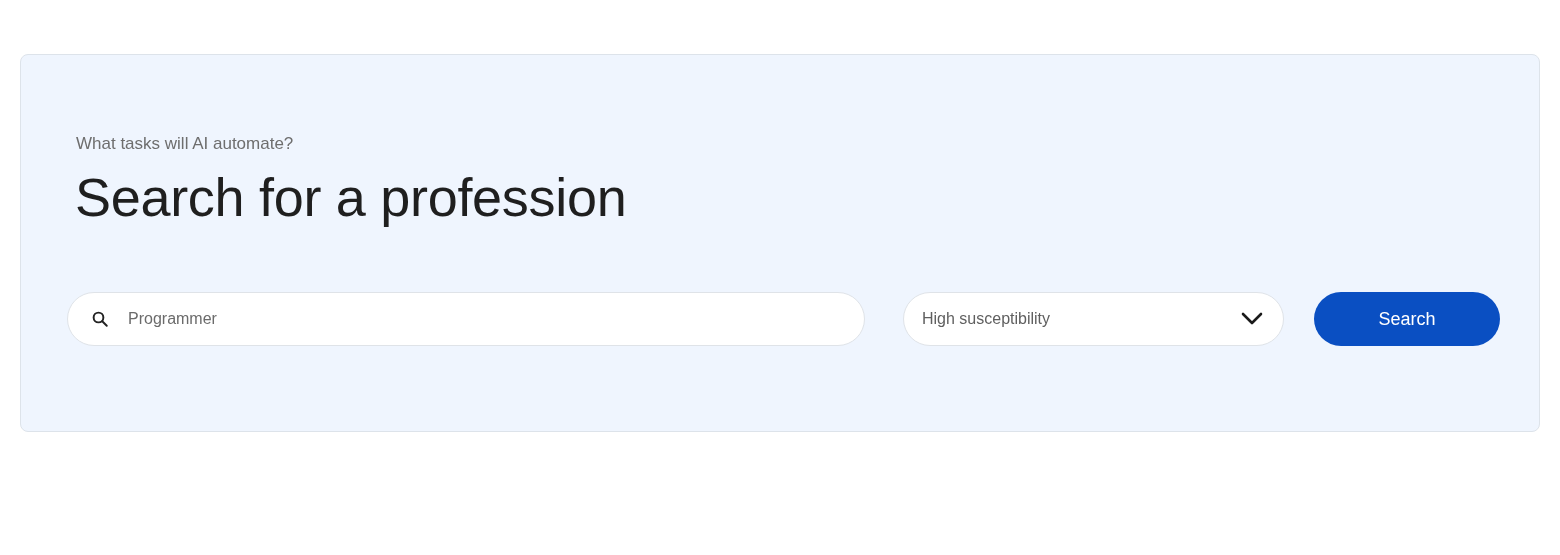 This screenshot has width=1560, height=555. What do you see at coordinates (351, 197) in the screenshot?
I see `page-heading: Search for a profession` at bounding box center [351, 197].